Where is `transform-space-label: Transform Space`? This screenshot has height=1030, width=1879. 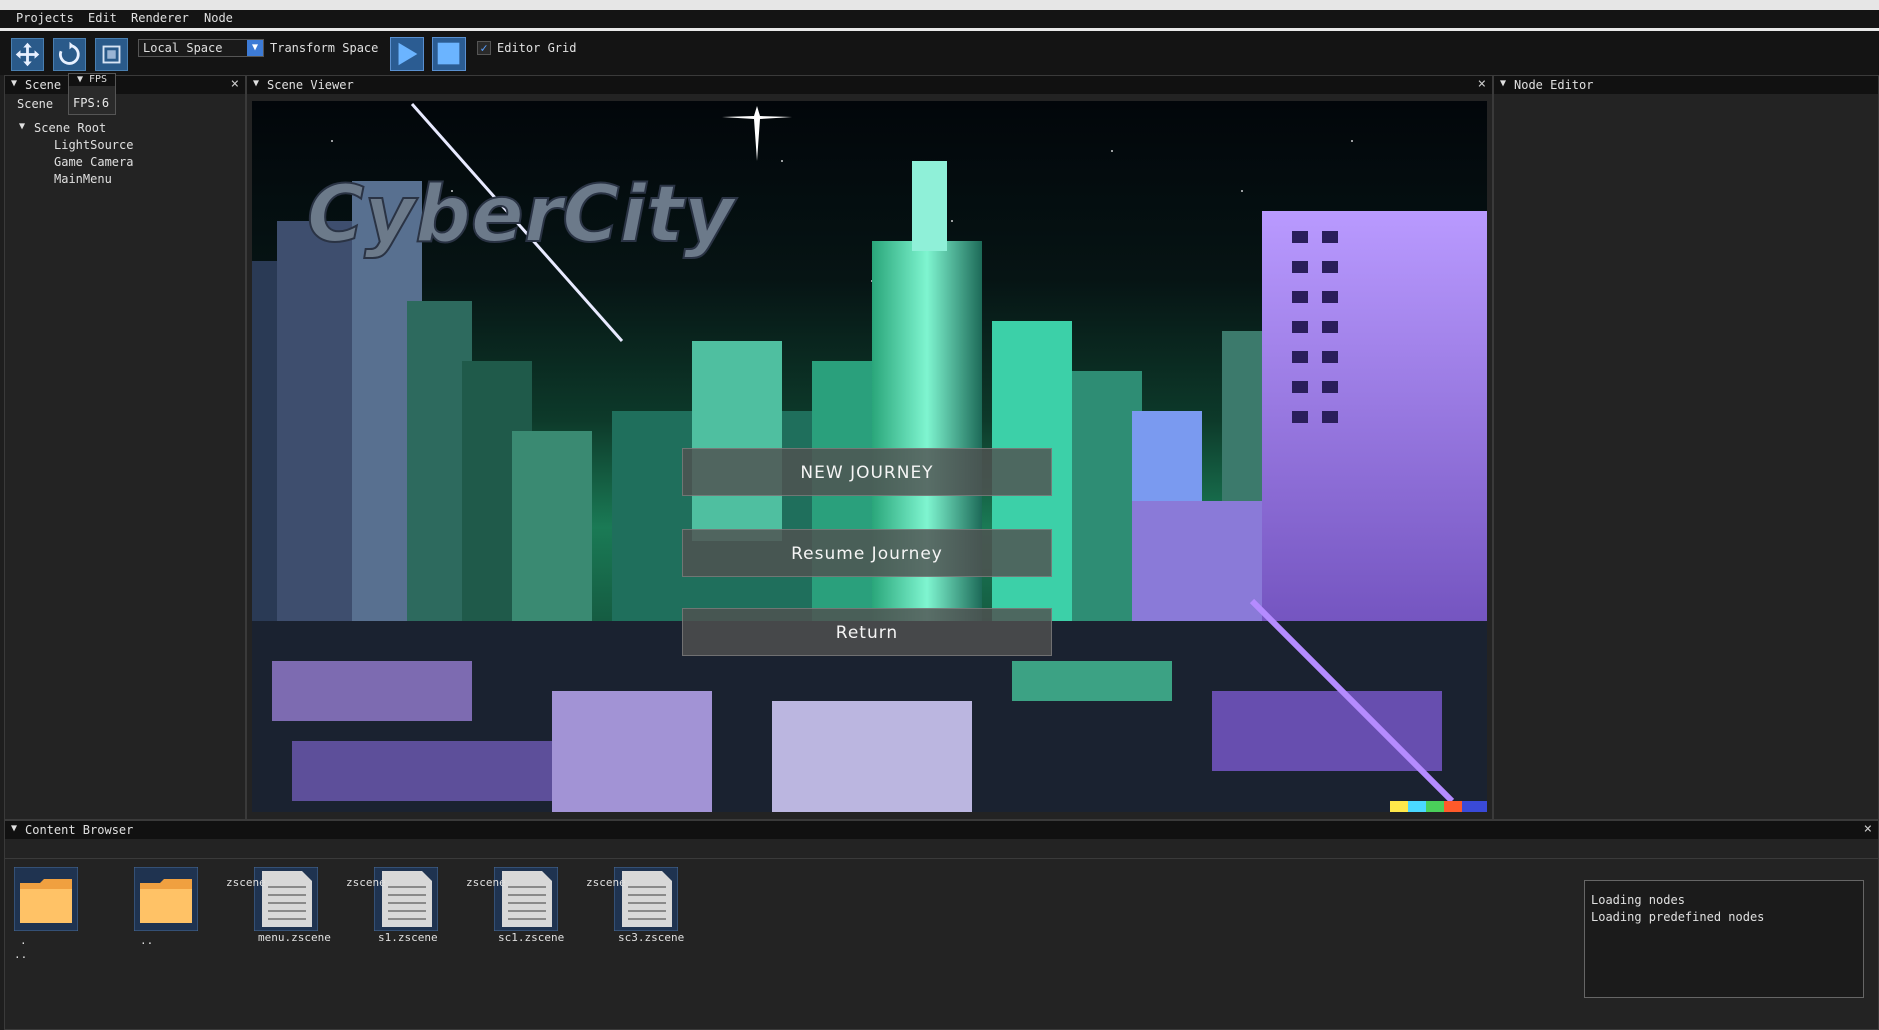 transform-space-label: Transform Space is located at coordinates (324, 48).